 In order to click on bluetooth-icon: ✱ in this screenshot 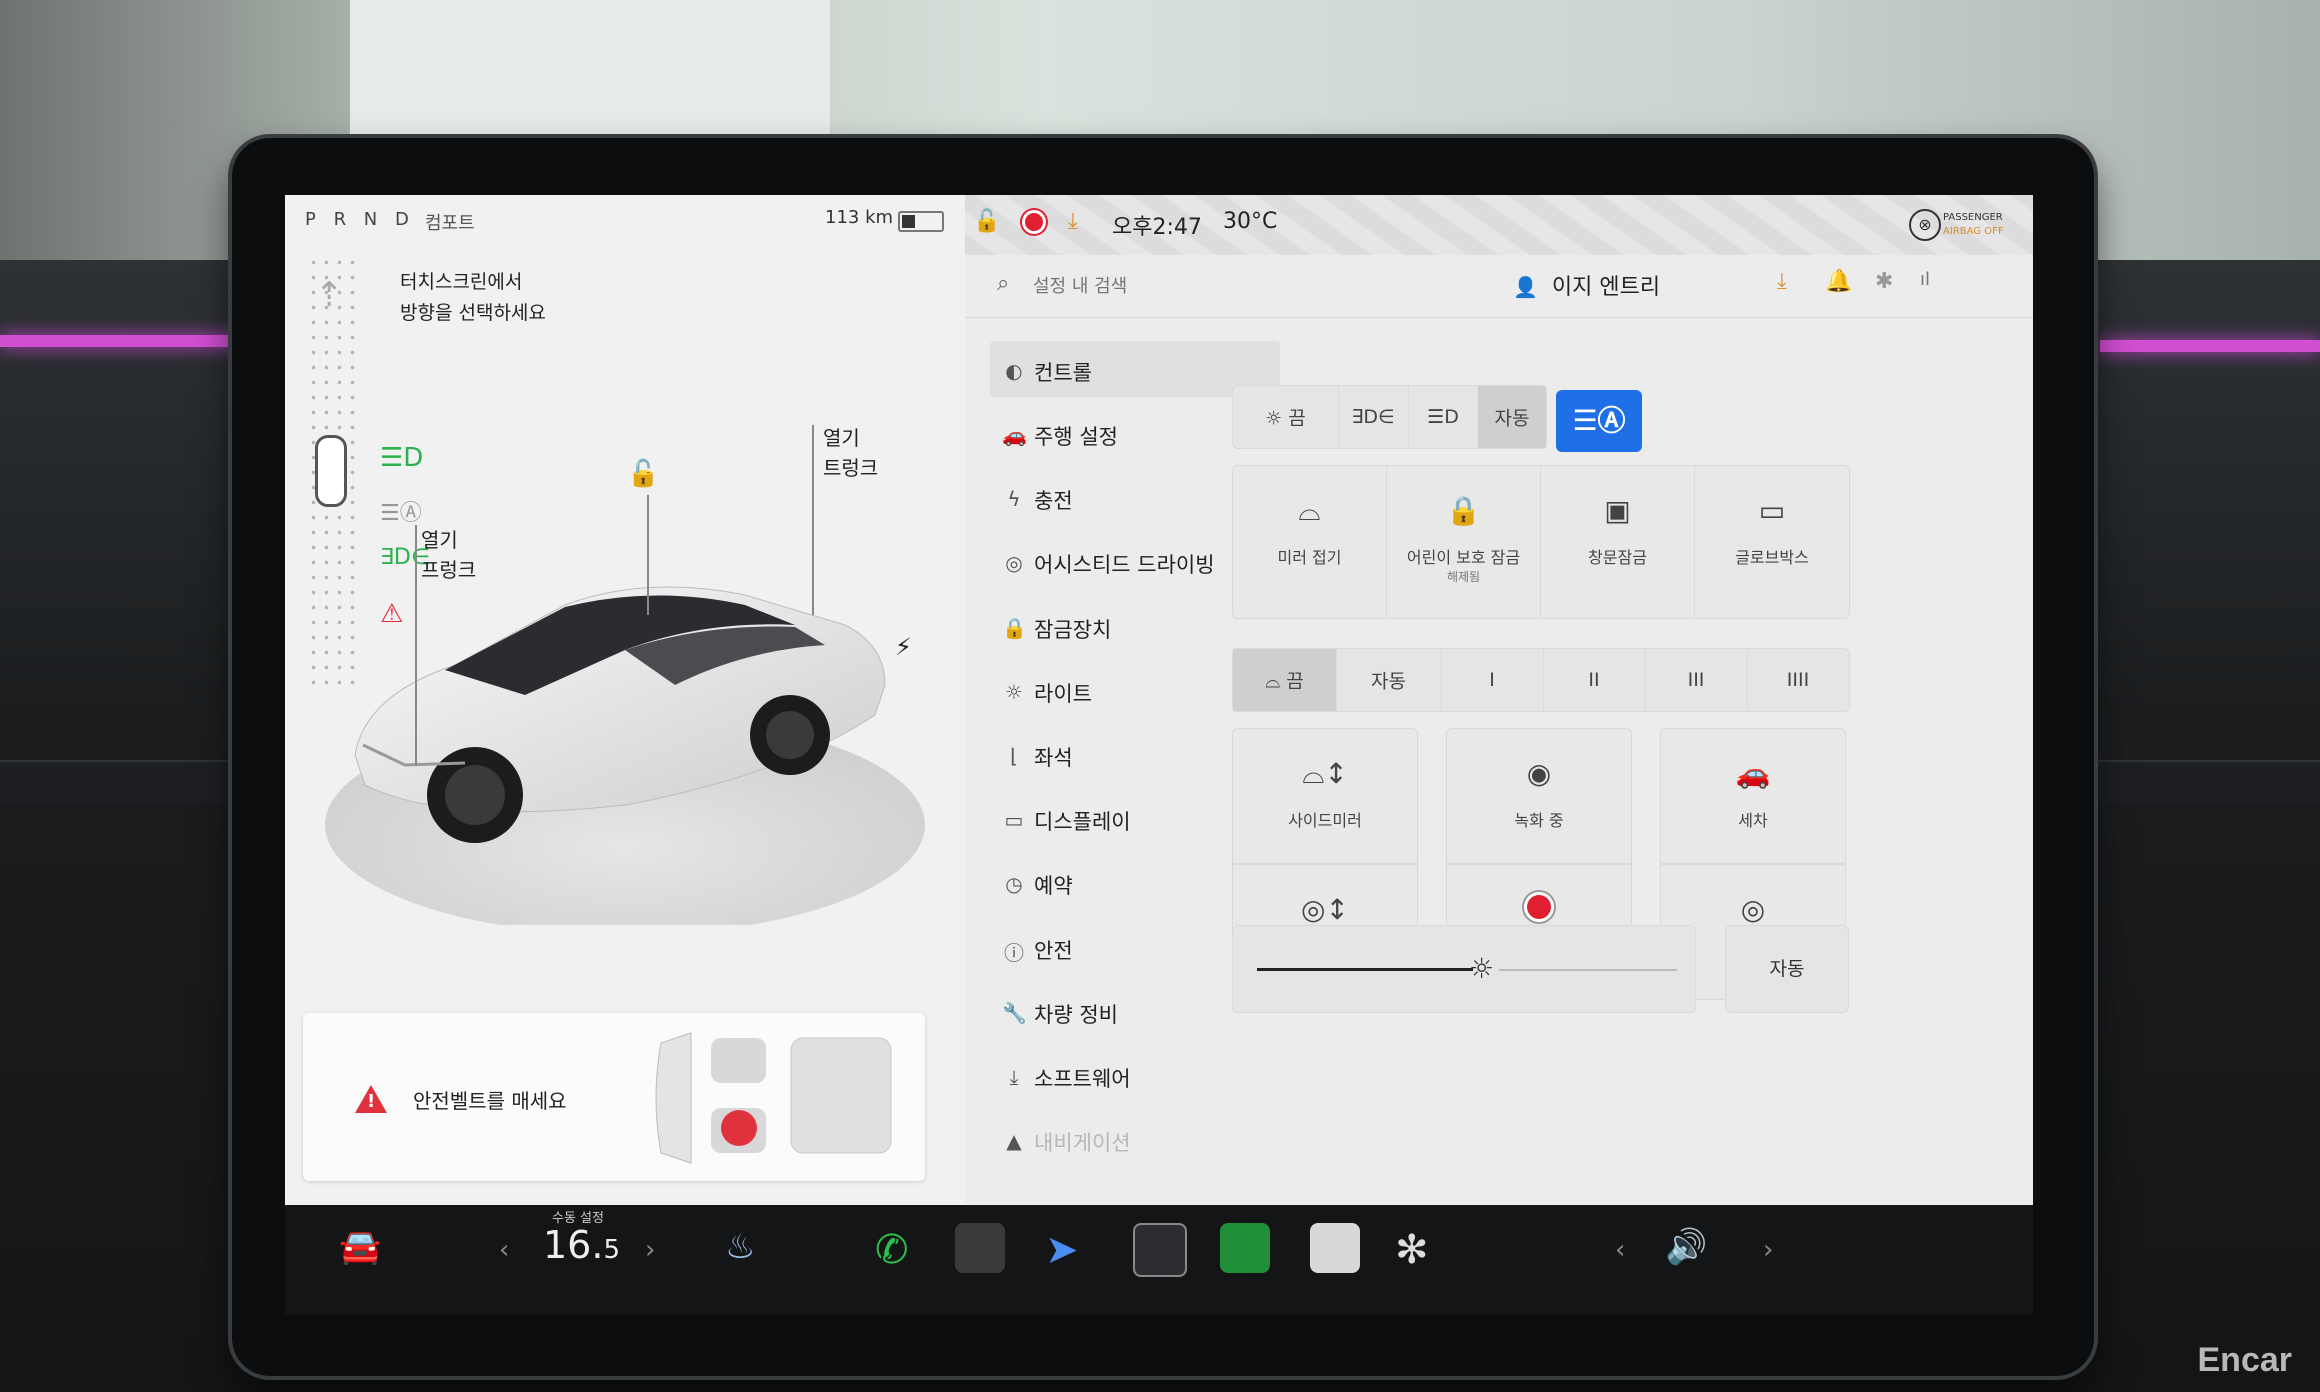, I will do `click(1884, 281)`.